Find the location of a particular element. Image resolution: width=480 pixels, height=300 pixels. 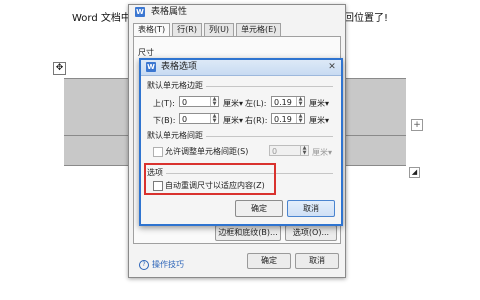

tab-column: 列(U) is located at coordinates (219, 29).